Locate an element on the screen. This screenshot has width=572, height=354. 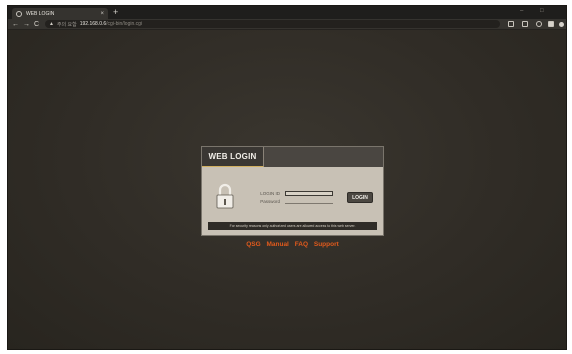
maximize-icon: □ is located at coordinates (542, 11).